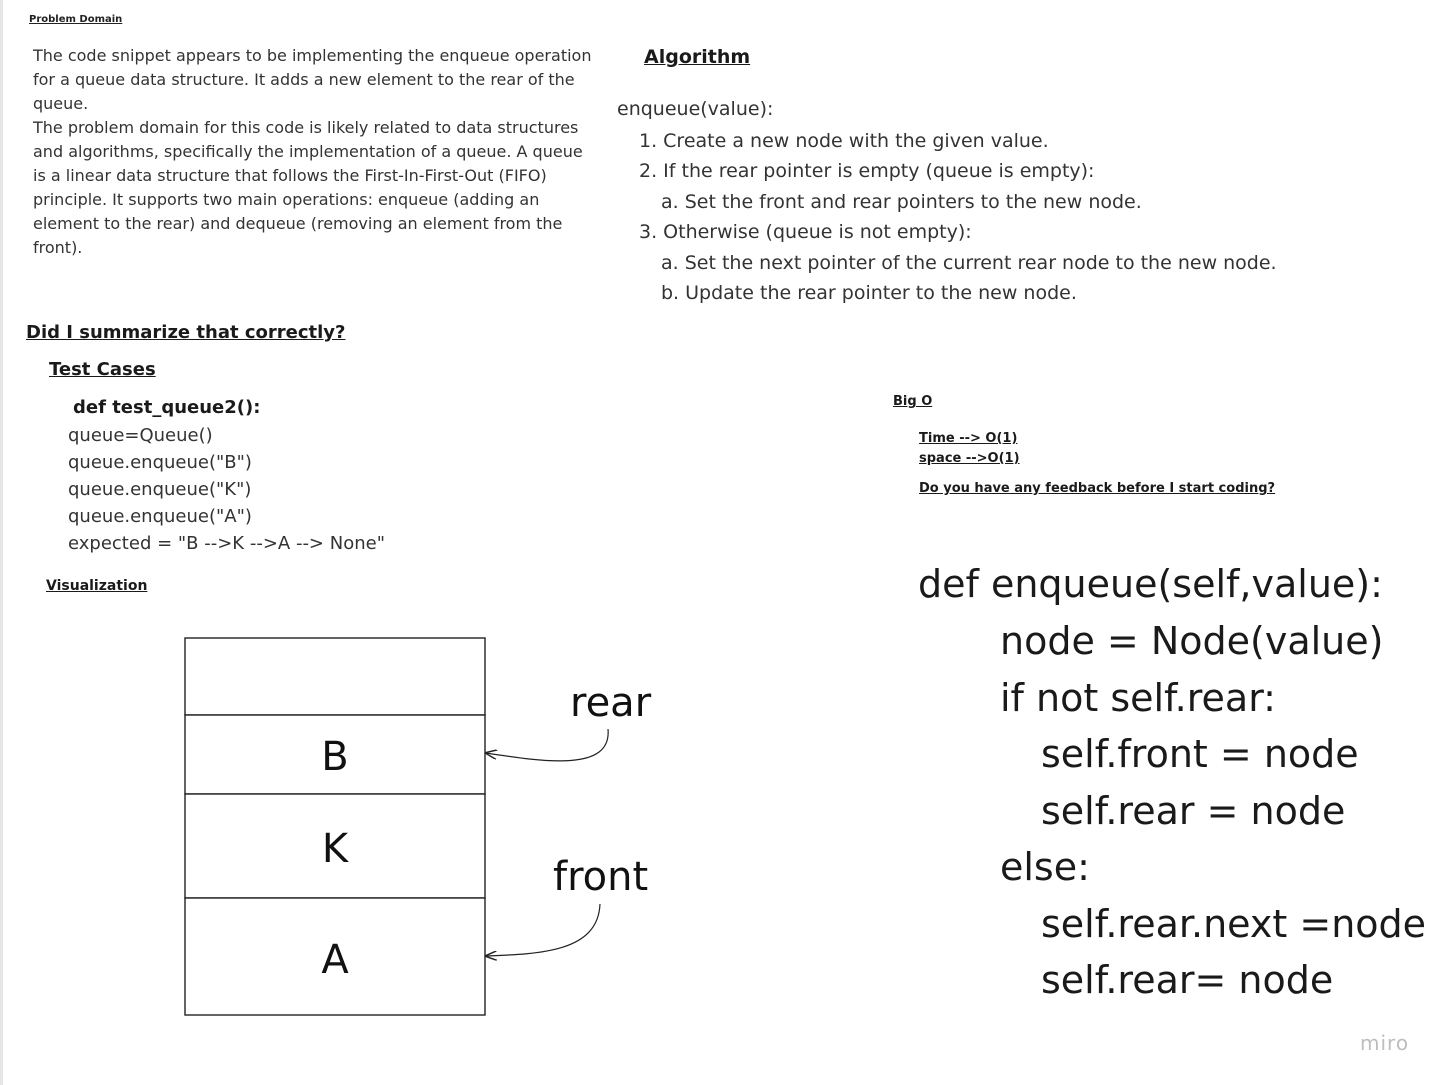 Image resolution: width=1440 pixels, height=1085 pixels. I want to click on rear-pointer-arrow, so click(547, 745).